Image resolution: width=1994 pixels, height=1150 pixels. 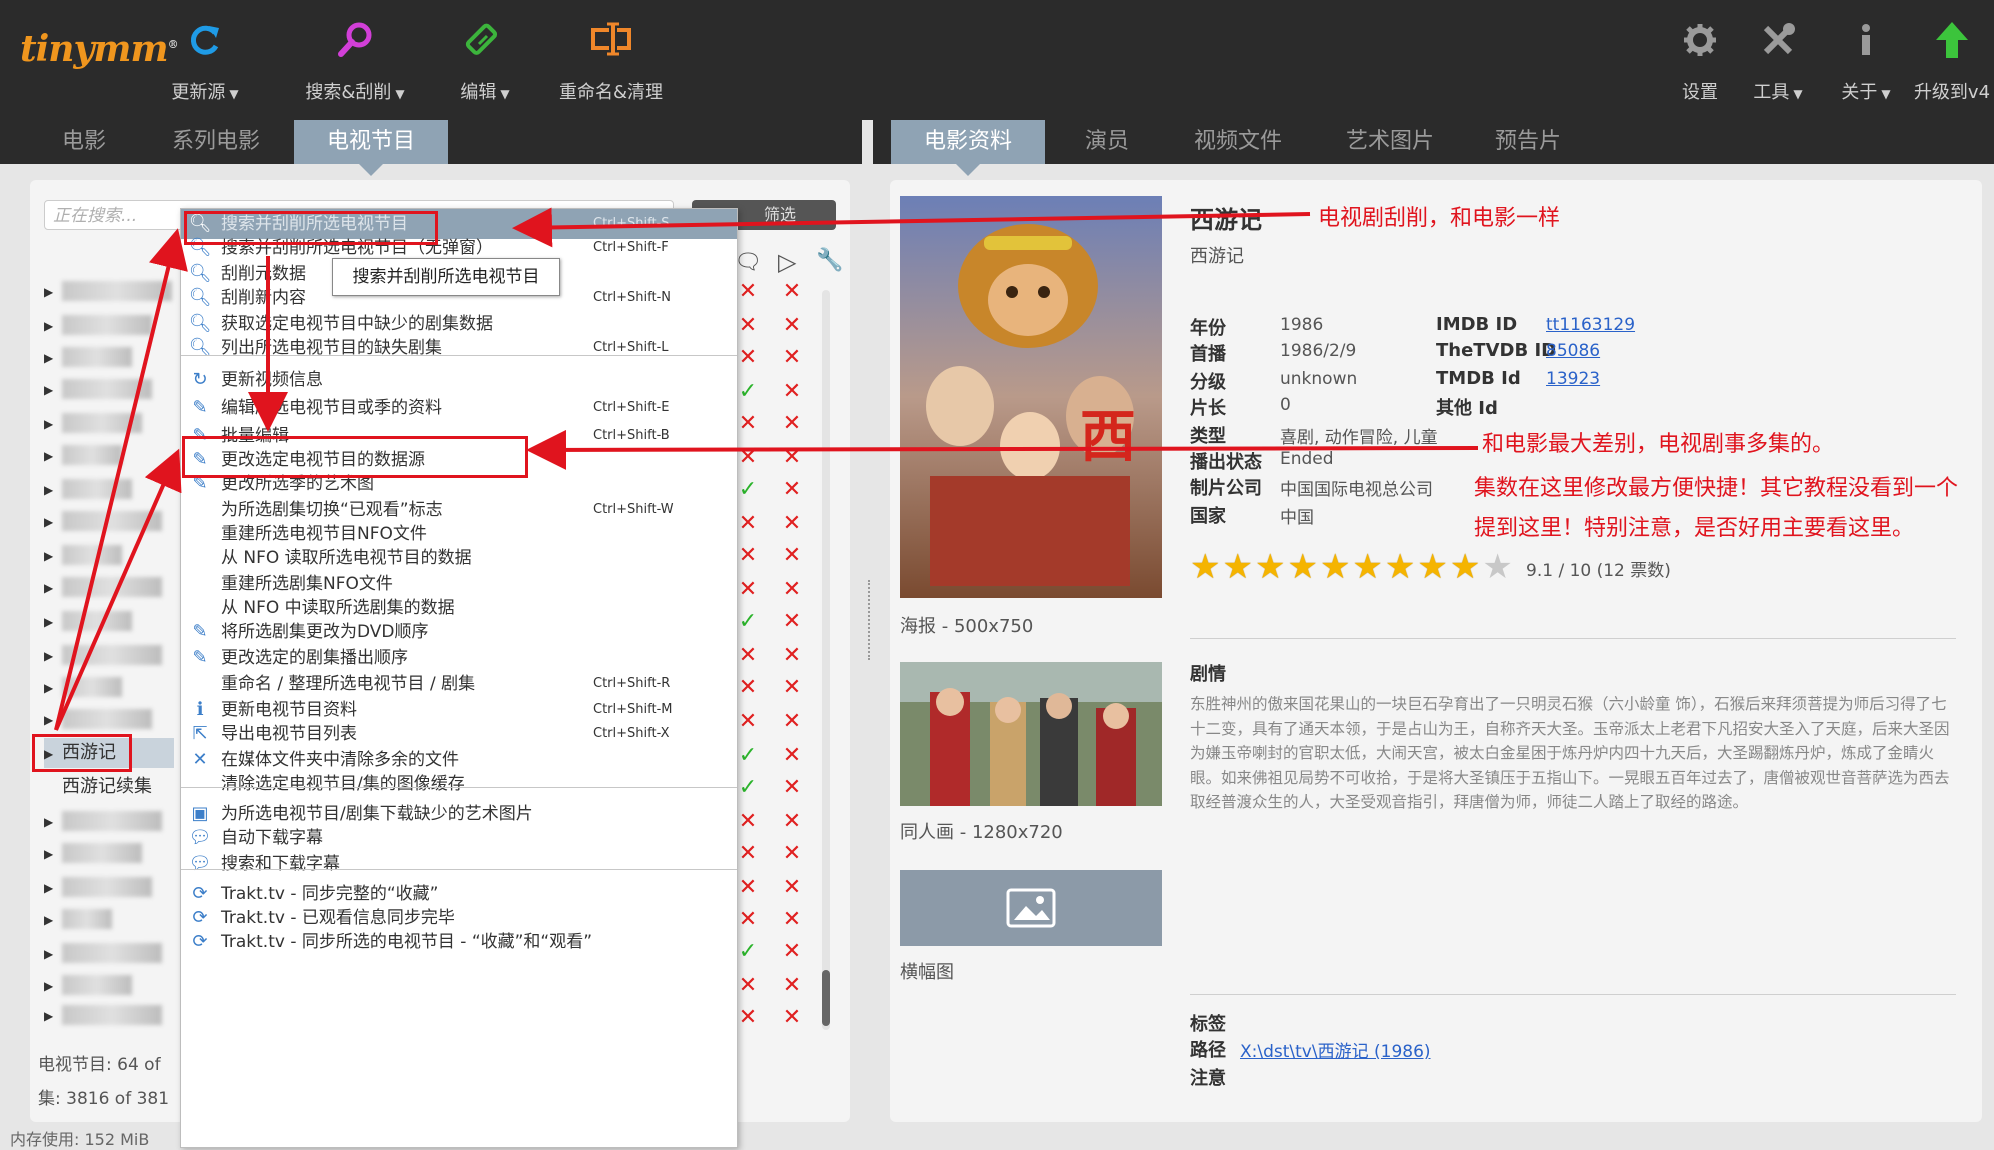 I want to click on settings-button: 设置, so click(x=1700, y=60).